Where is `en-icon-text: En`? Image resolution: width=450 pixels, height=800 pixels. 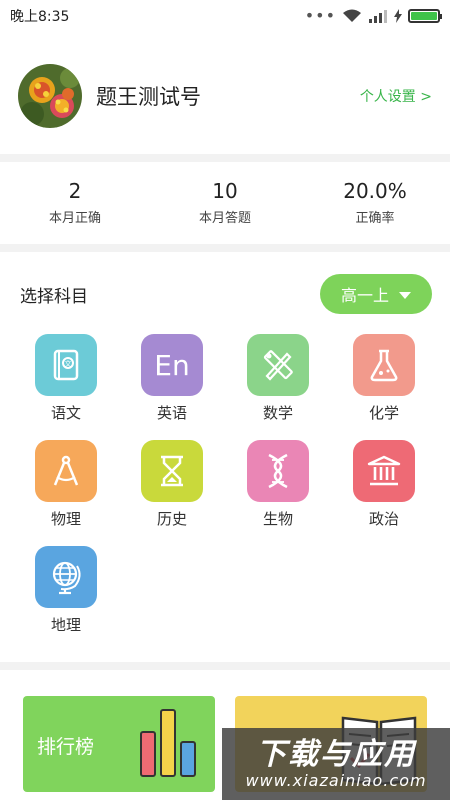
en-icon-text: En is located at coordinates (172, 365).